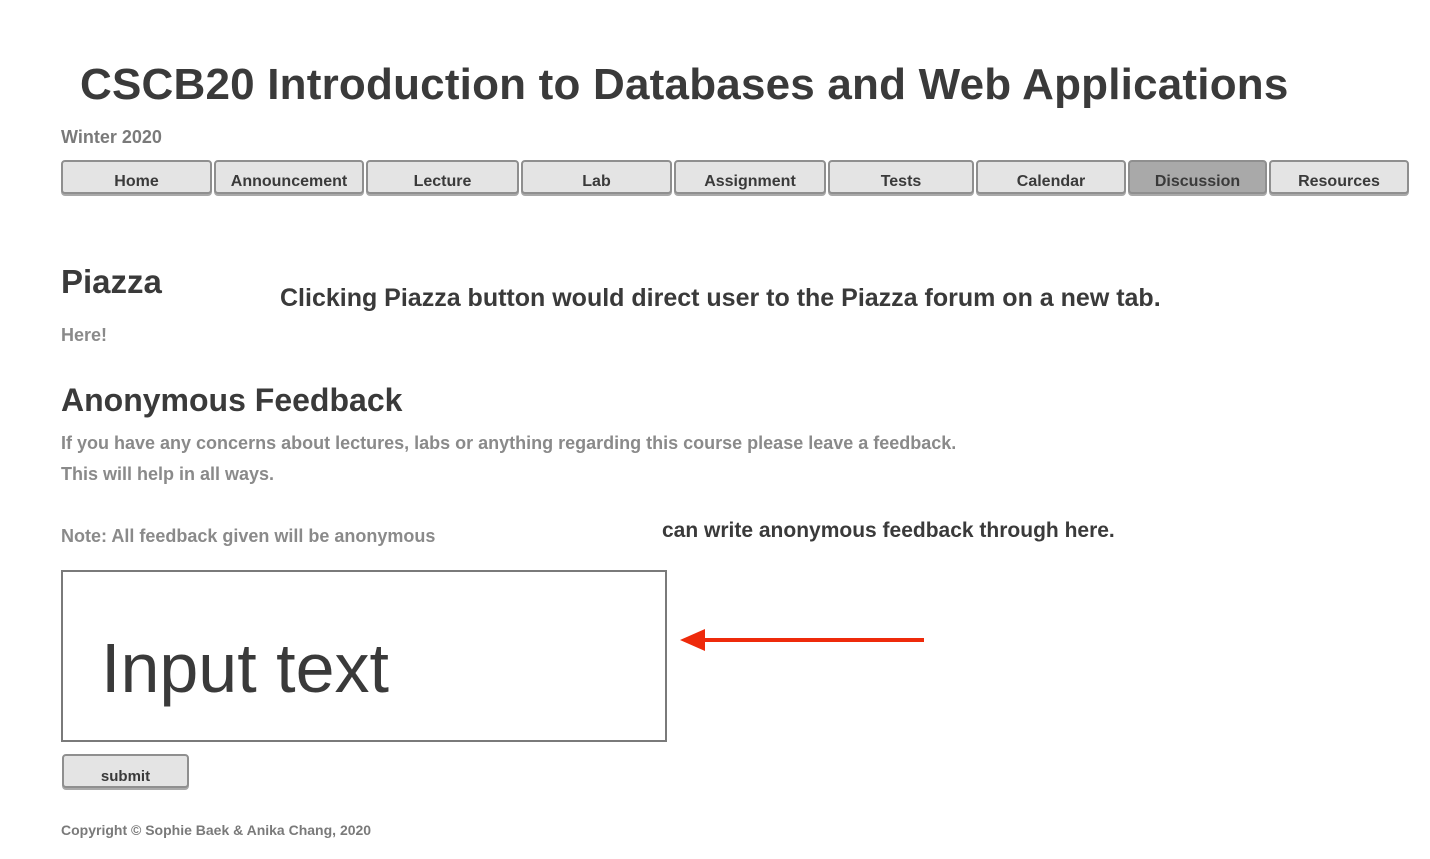  I want to click on nav-home-button: Home, so click(136, 177).